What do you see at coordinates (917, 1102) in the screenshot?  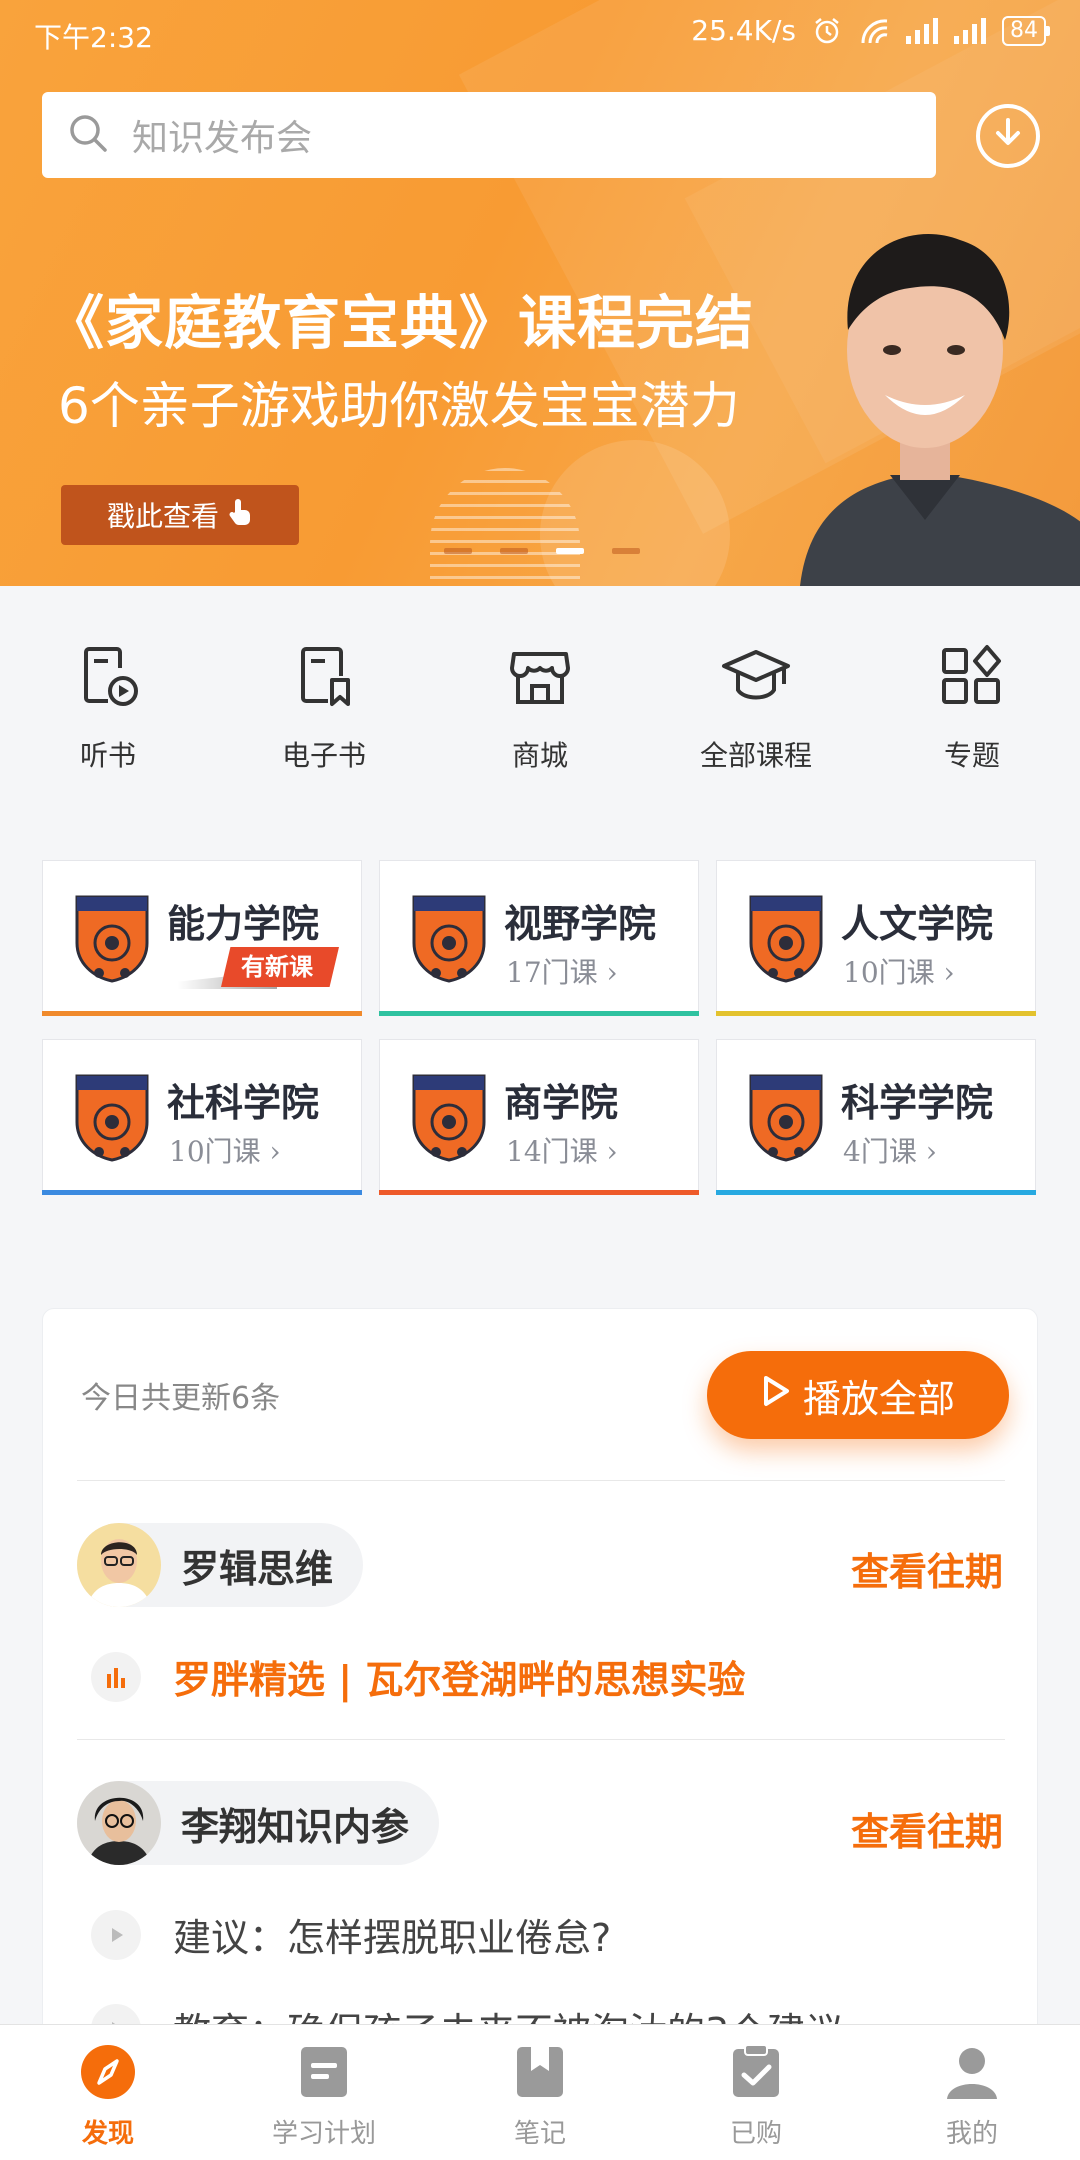 I see `college-name: 科学学院` at bounding box center [917, 1102].